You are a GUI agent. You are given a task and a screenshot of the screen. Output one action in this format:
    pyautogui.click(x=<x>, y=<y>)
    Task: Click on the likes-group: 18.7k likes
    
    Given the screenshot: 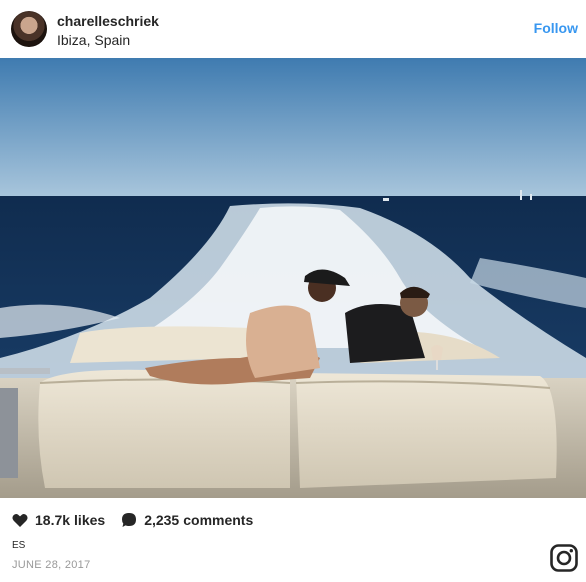 What is the action you would take?
    pyautogui.click(x=58, y=520)
    